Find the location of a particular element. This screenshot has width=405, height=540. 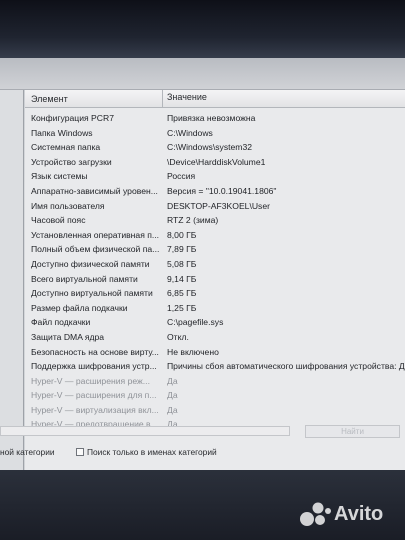

row-name: Размер файла подкачки is located at coordinates (79, 307).